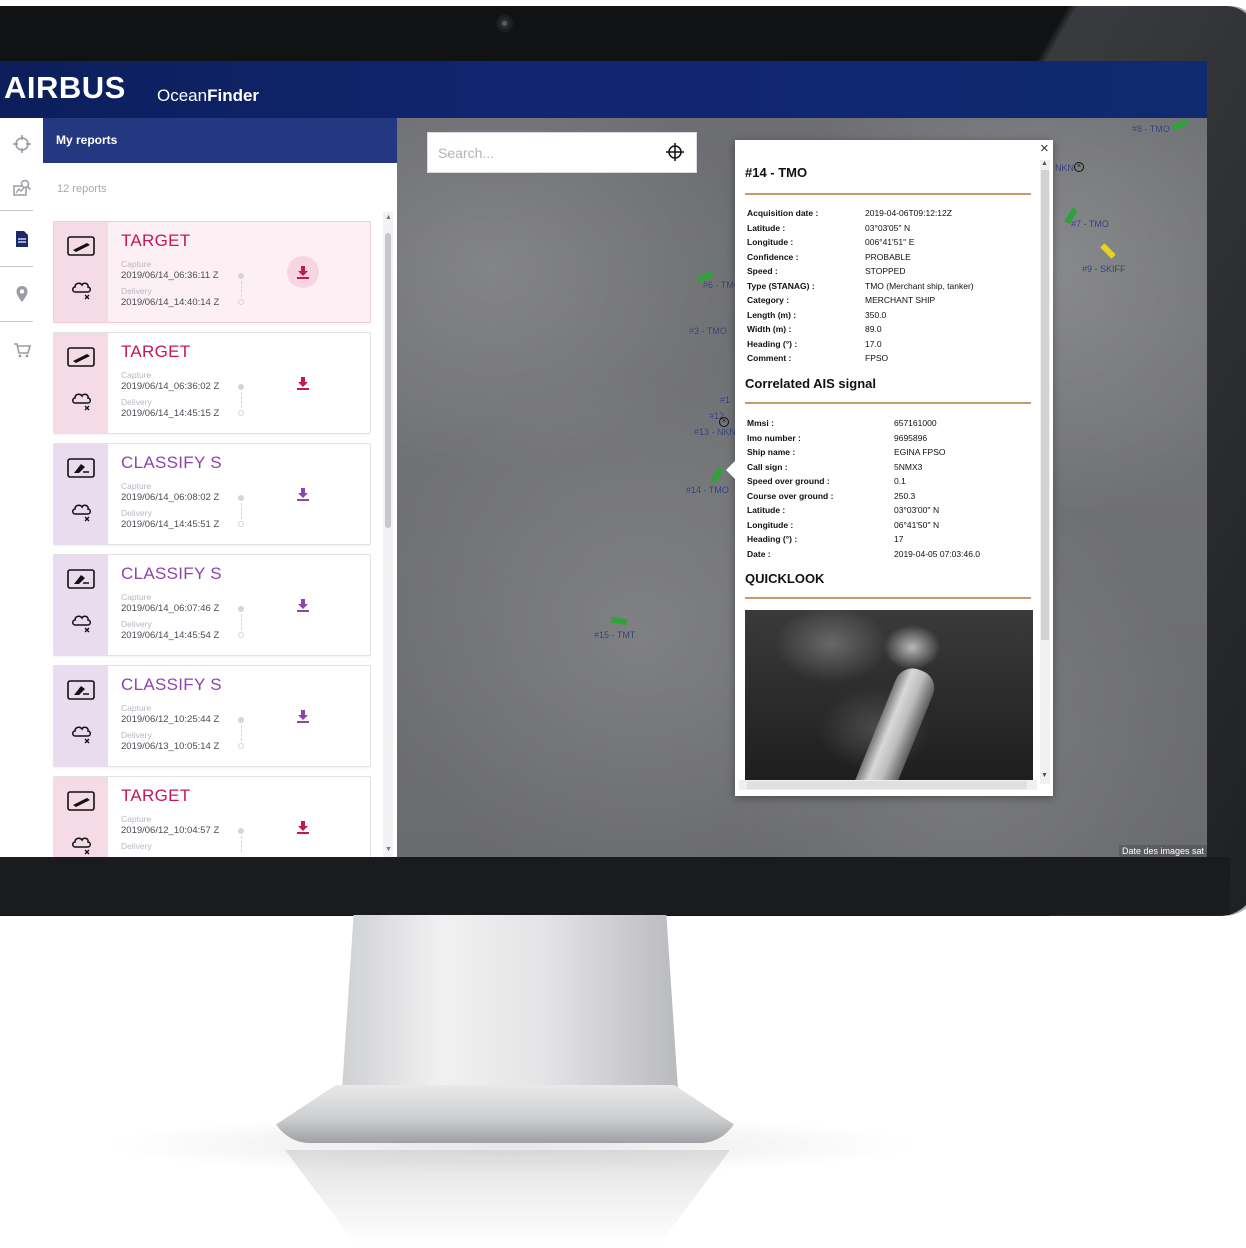  What do you see at coordinates (1151, 129) in the screenshot?
I see `ship-label: #8 - TMO` at bounding box center [1151, 129].